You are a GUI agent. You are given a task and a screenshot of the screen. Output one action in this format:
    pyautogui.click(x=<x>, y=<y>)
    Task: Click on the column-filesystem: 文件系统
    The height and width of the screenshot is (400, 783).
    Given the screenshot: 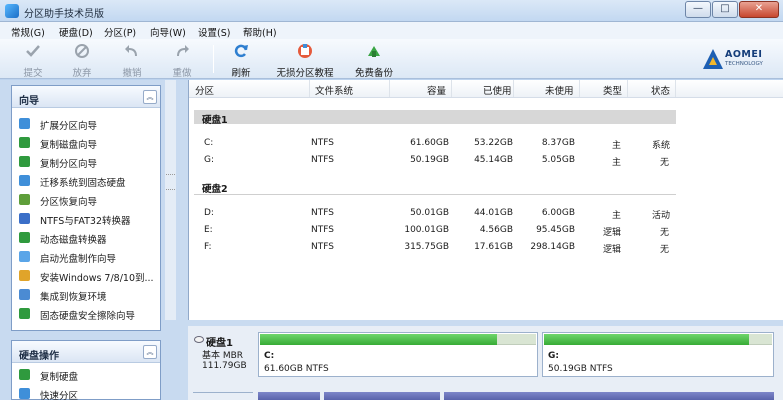 What is the action you would take?
    pyautogui.click(x=334, y=90)
    